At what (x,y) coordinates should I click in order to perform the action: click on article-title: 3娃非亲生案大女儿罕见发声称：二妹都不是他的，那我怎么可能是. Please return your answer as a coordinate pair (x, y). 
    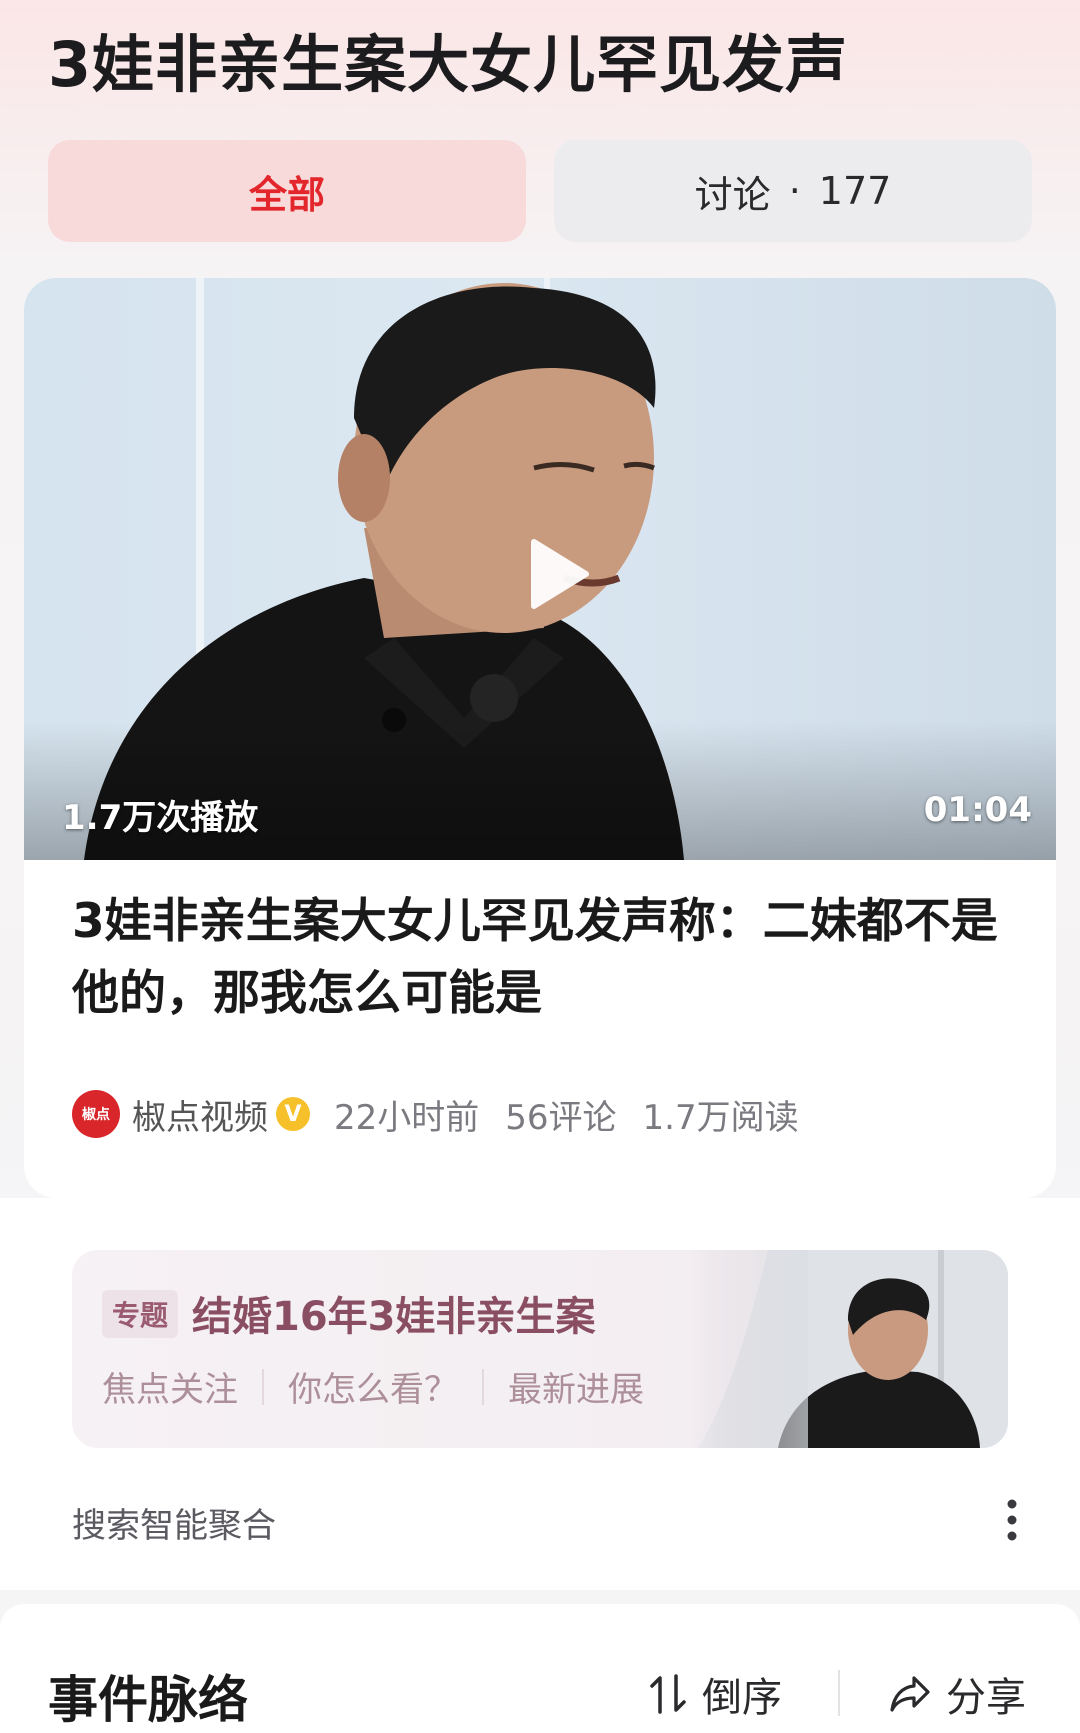
    Looking at the image, I should click on (542, 958).